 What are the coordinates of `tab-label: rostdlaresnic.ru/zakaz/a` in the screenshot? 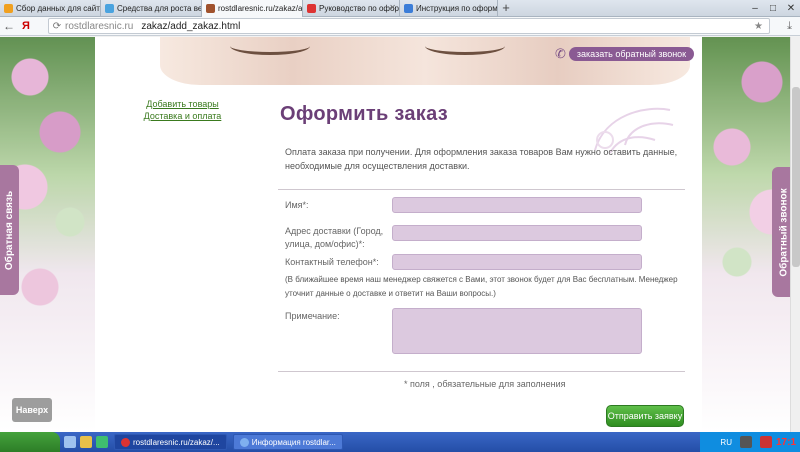 It's located at (260, 8).